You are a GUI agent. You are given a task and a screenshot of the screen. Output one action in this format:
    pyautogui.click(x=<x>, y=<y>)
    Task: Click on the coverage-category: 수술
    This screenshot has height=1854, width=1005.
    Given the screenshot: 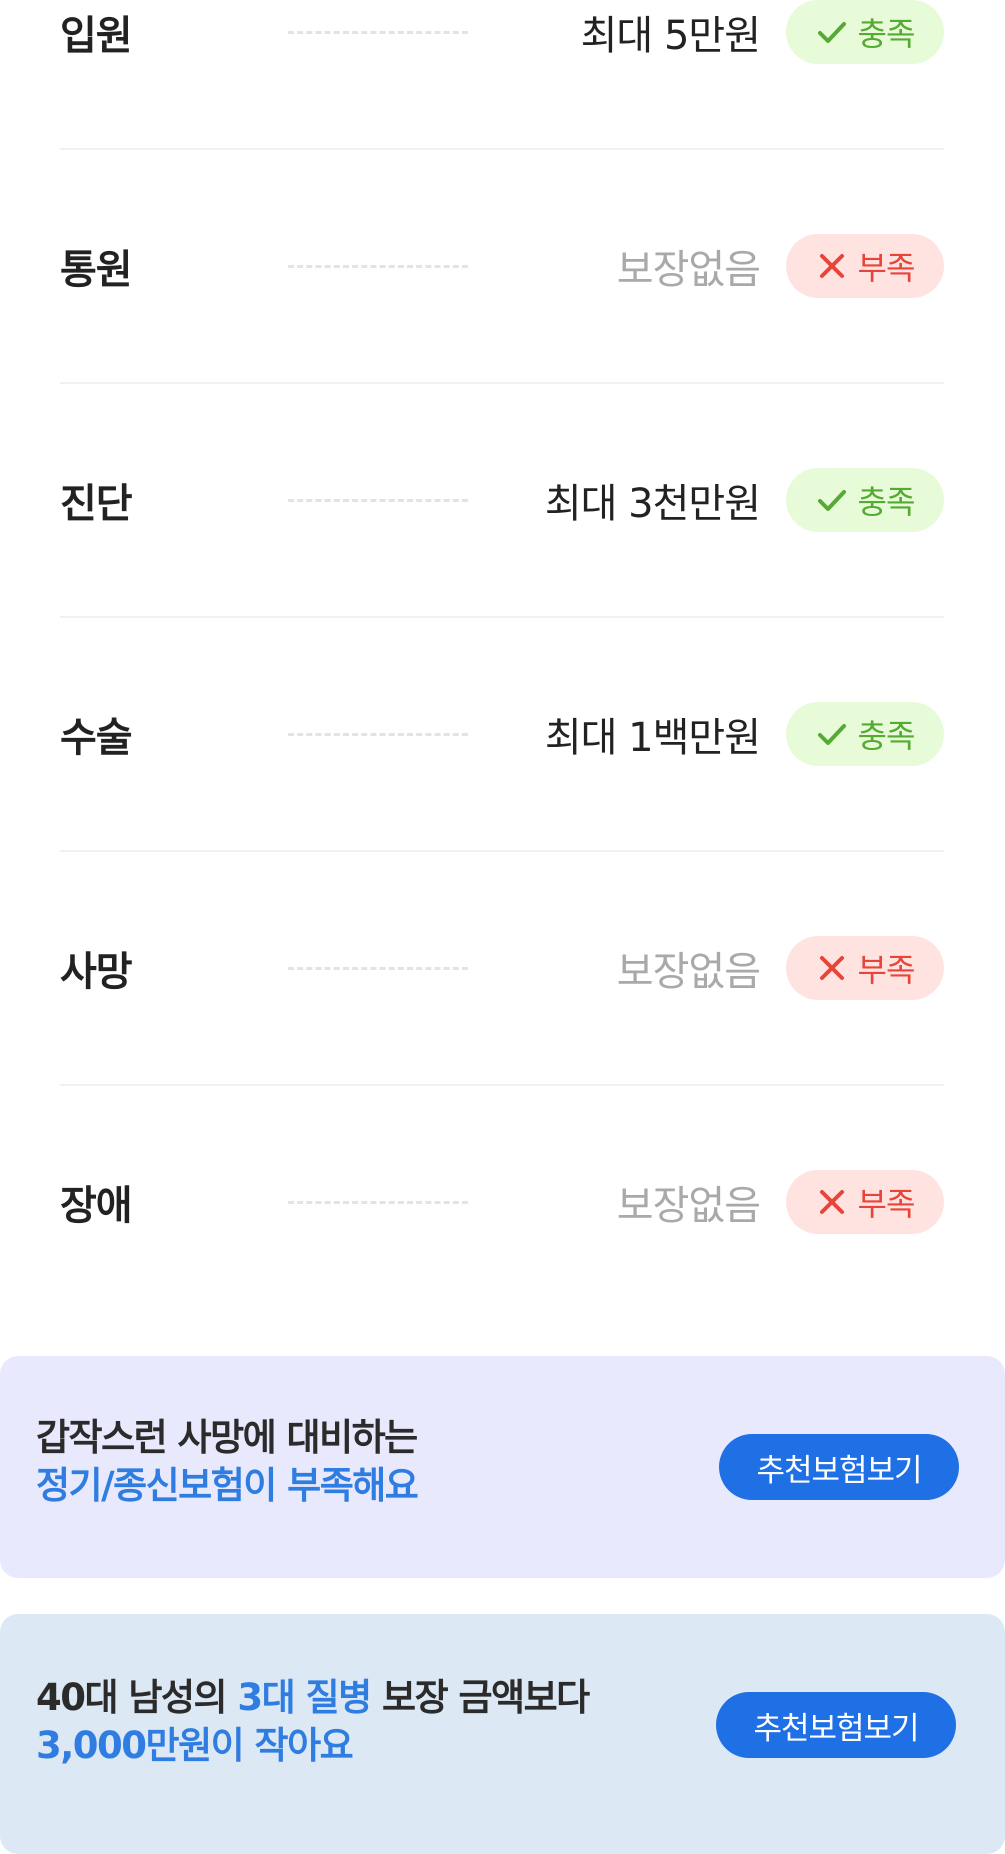 What is the action you would take?
    pyautogui.click(x=96, y=738)
    